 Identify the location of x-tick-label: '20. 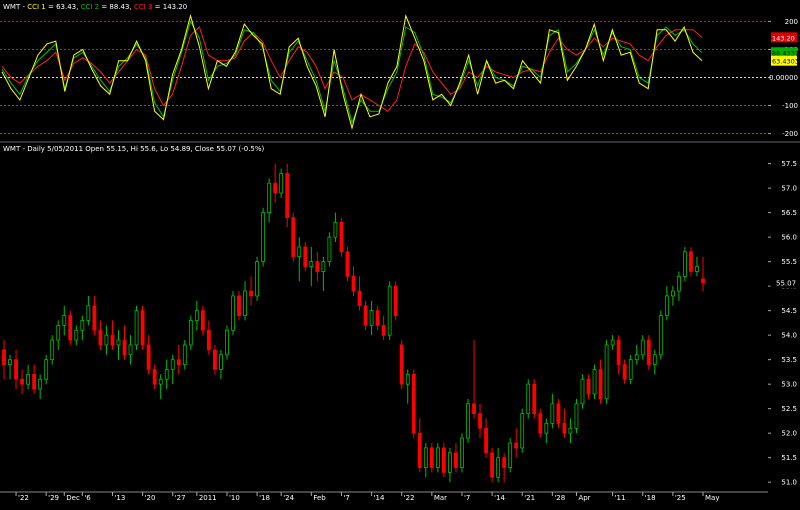
(150, 498).